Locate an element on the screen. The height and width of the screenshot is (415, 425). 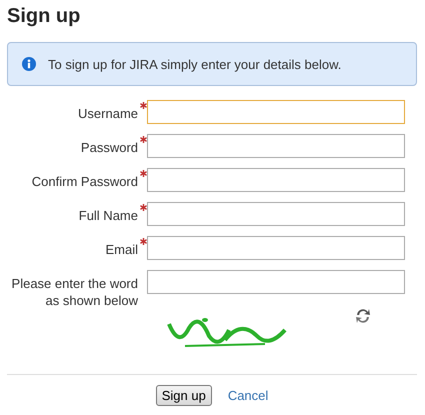
refresh-icon is located at coordinates (363, 316).